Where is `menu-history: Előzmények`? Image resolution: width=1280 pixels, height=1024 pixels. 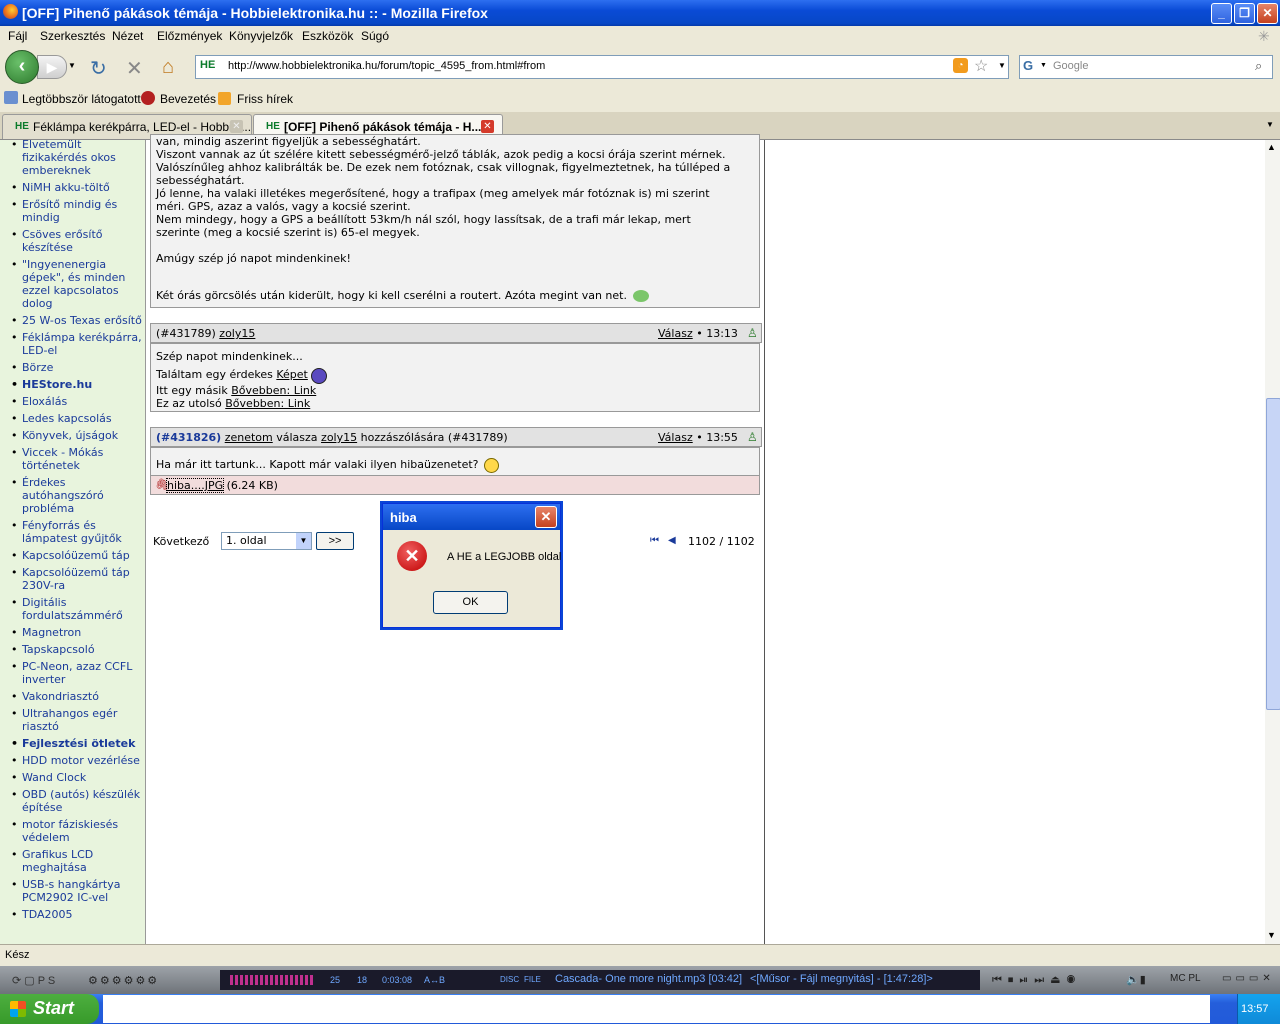
menu-history: Előzmények is located at coordinates (189, 36).